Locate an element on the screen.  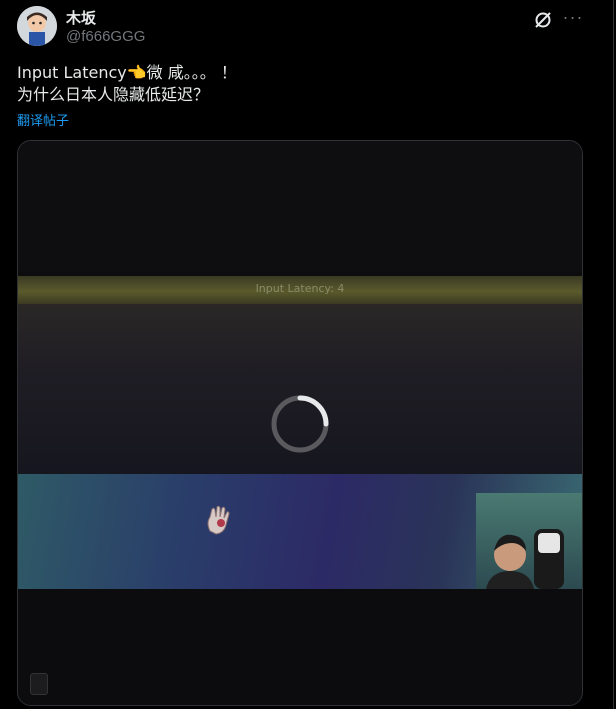
post-line-2: 为什么日本人隐藏低延迟？ is located at coordinates (113, 94).